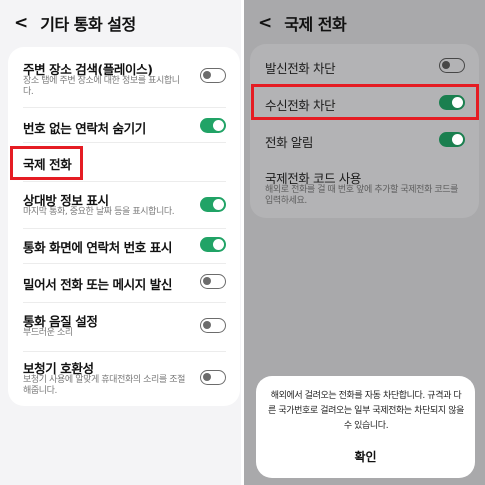 The height and width of the screenshot is (485, 485). I want to click on header: < 국제 전화, so click(364, 23).